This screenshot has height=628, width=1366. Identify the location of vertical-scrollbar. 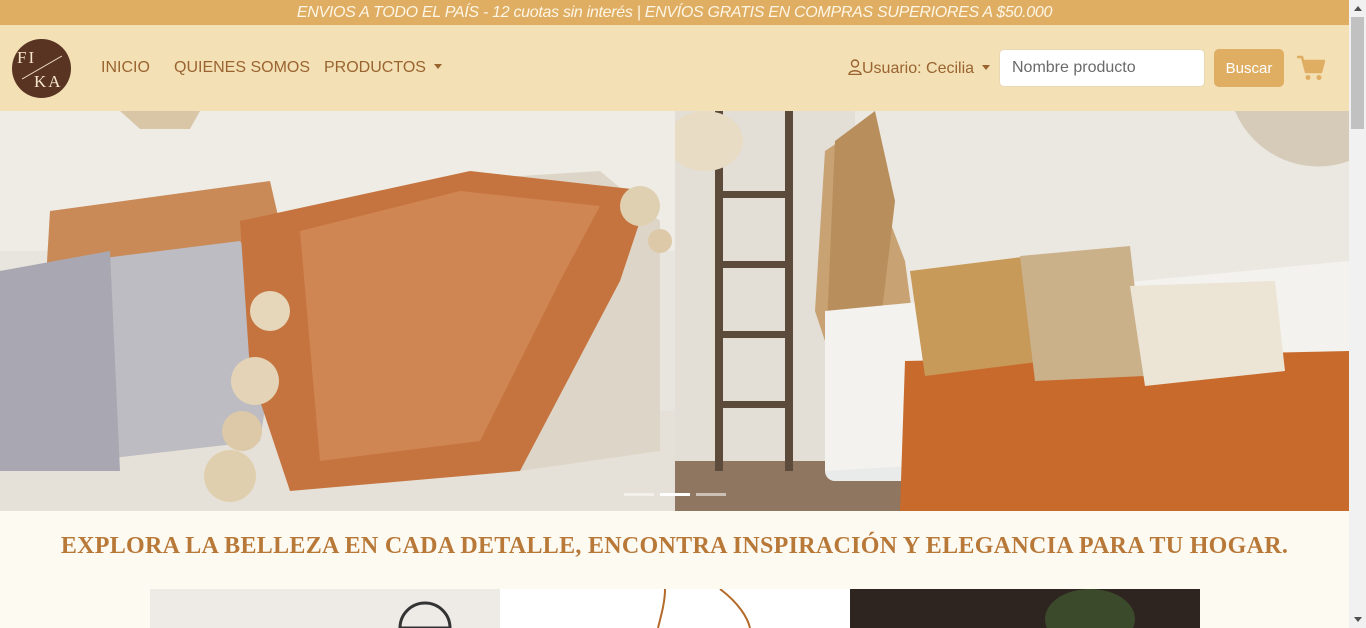
(1357, 314).